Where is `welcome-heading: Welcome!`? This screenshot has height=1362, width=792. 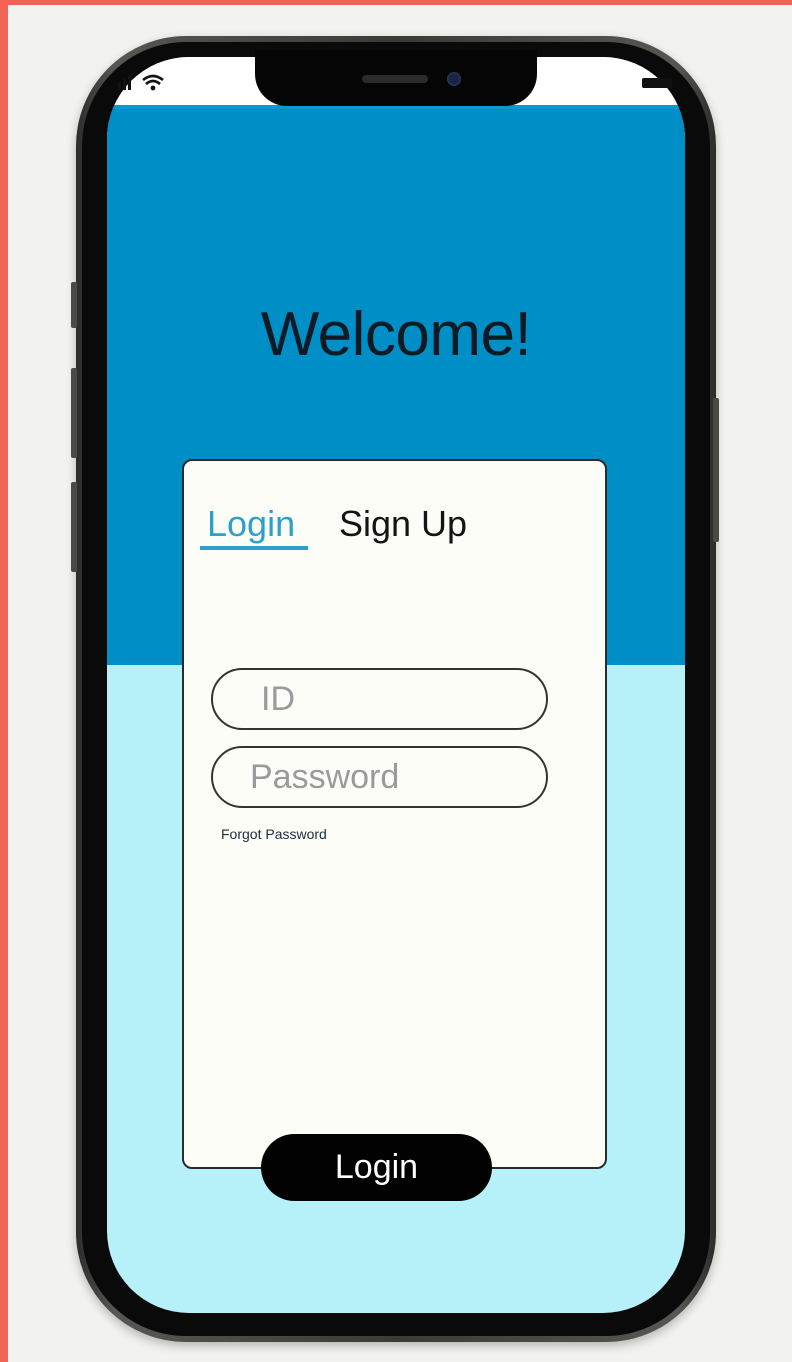
welcome-heading: Welcome! is located at coordinates (396, 334).